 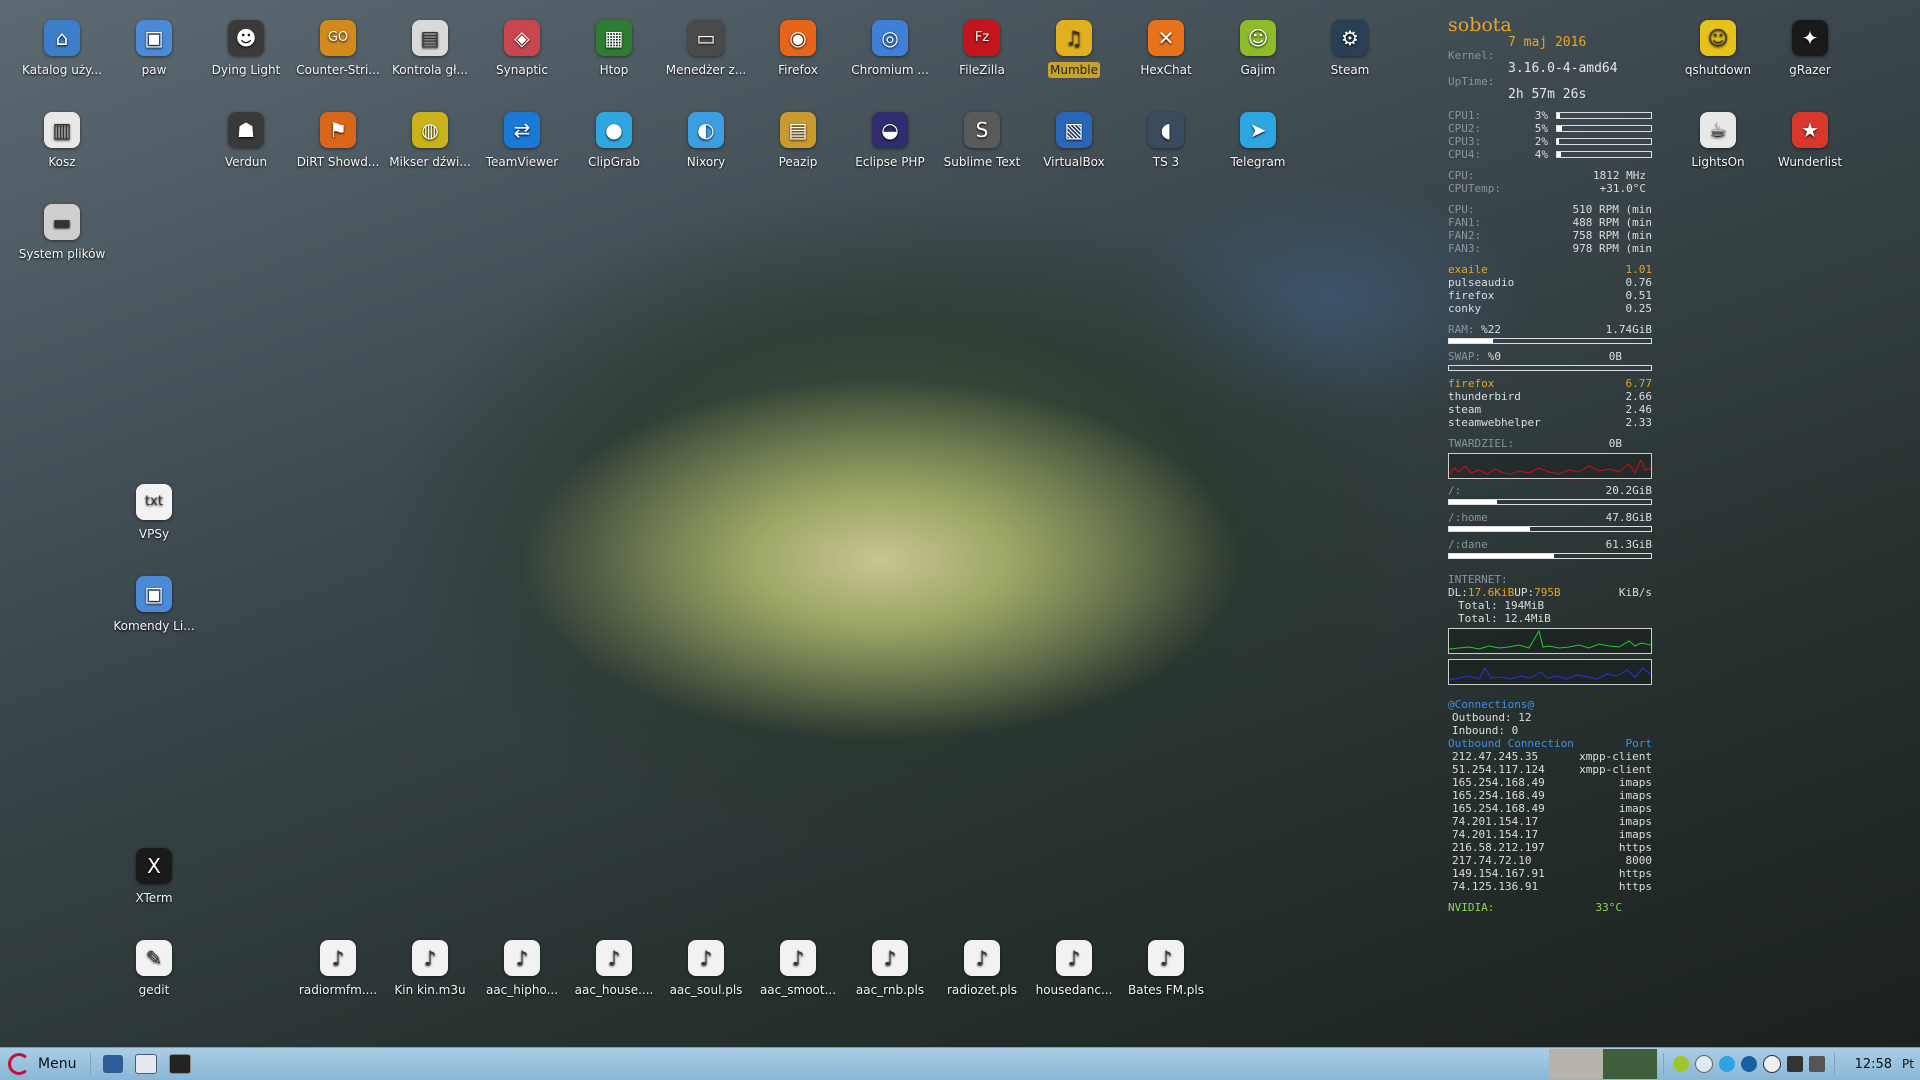 I want to click on mount-name: /:, so click(x=1455, y=490).